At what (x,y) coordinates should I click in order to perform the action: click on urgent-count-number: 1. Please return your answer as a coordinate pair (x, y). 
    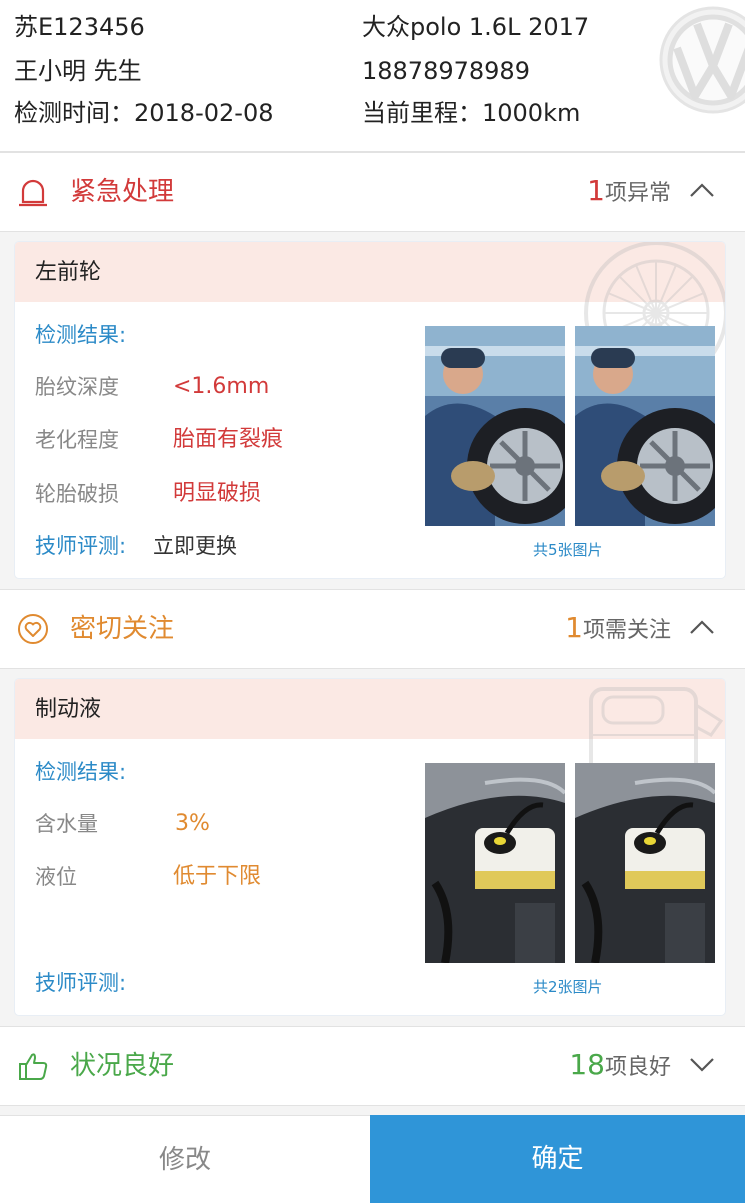
    Looking at the image, I should click on (596, 190).